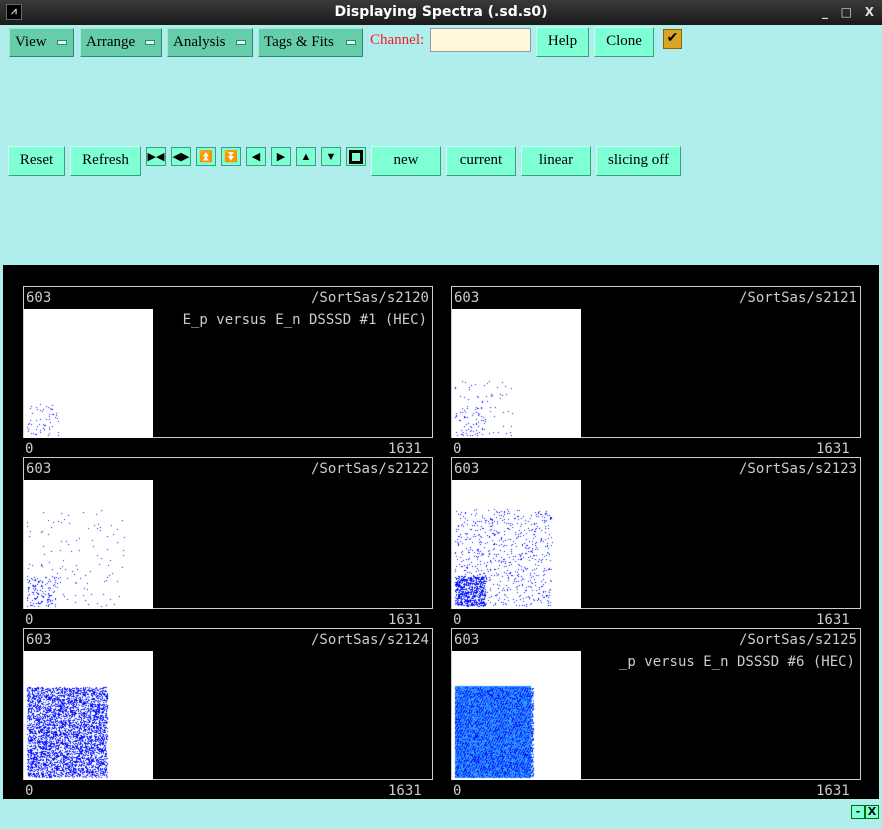 The image size is (882, 829). What do you see at coordinates (199, 42) in the screenshot?
I see `menu-label: Analysis` at bounding box center [199, 42].